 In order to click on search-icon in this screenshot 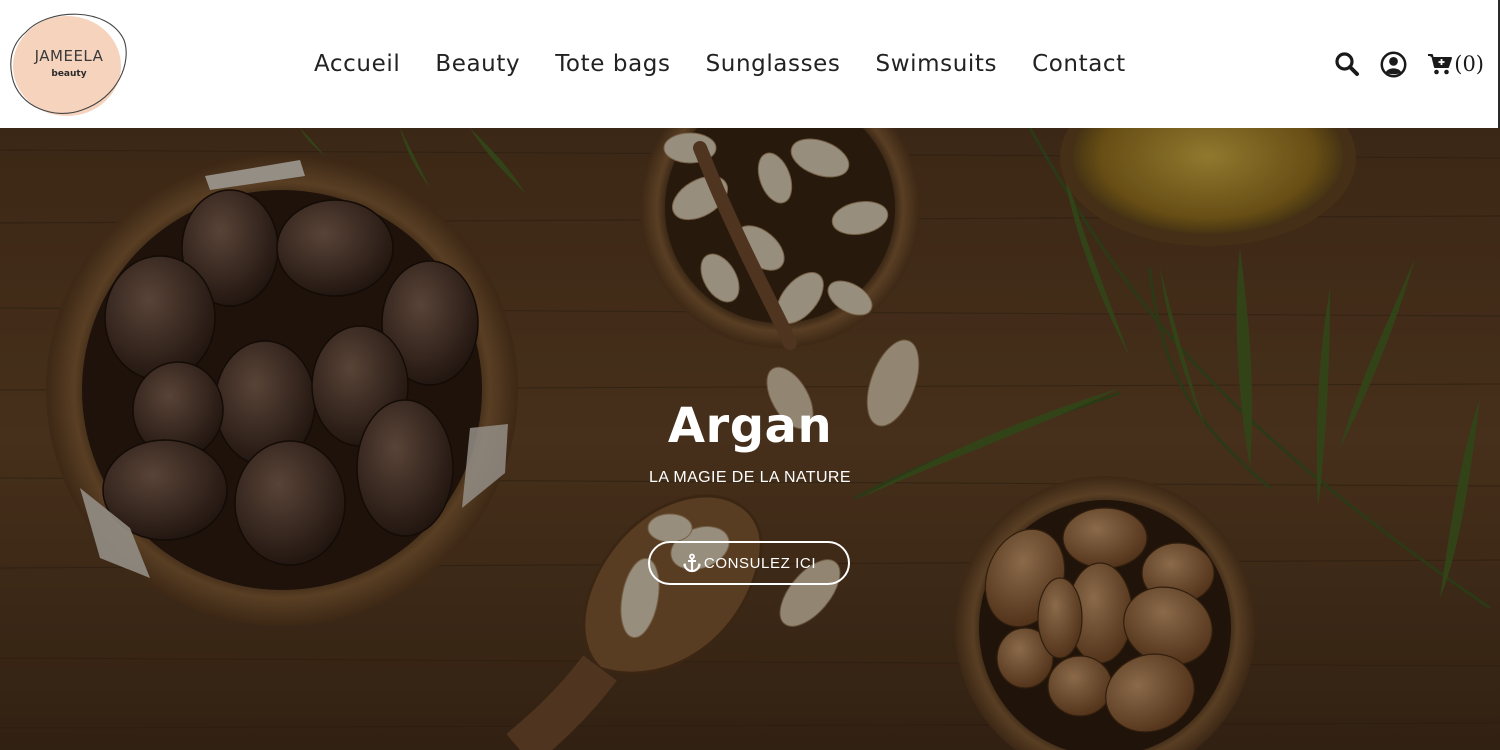, I will do `click(1347, 64)`.